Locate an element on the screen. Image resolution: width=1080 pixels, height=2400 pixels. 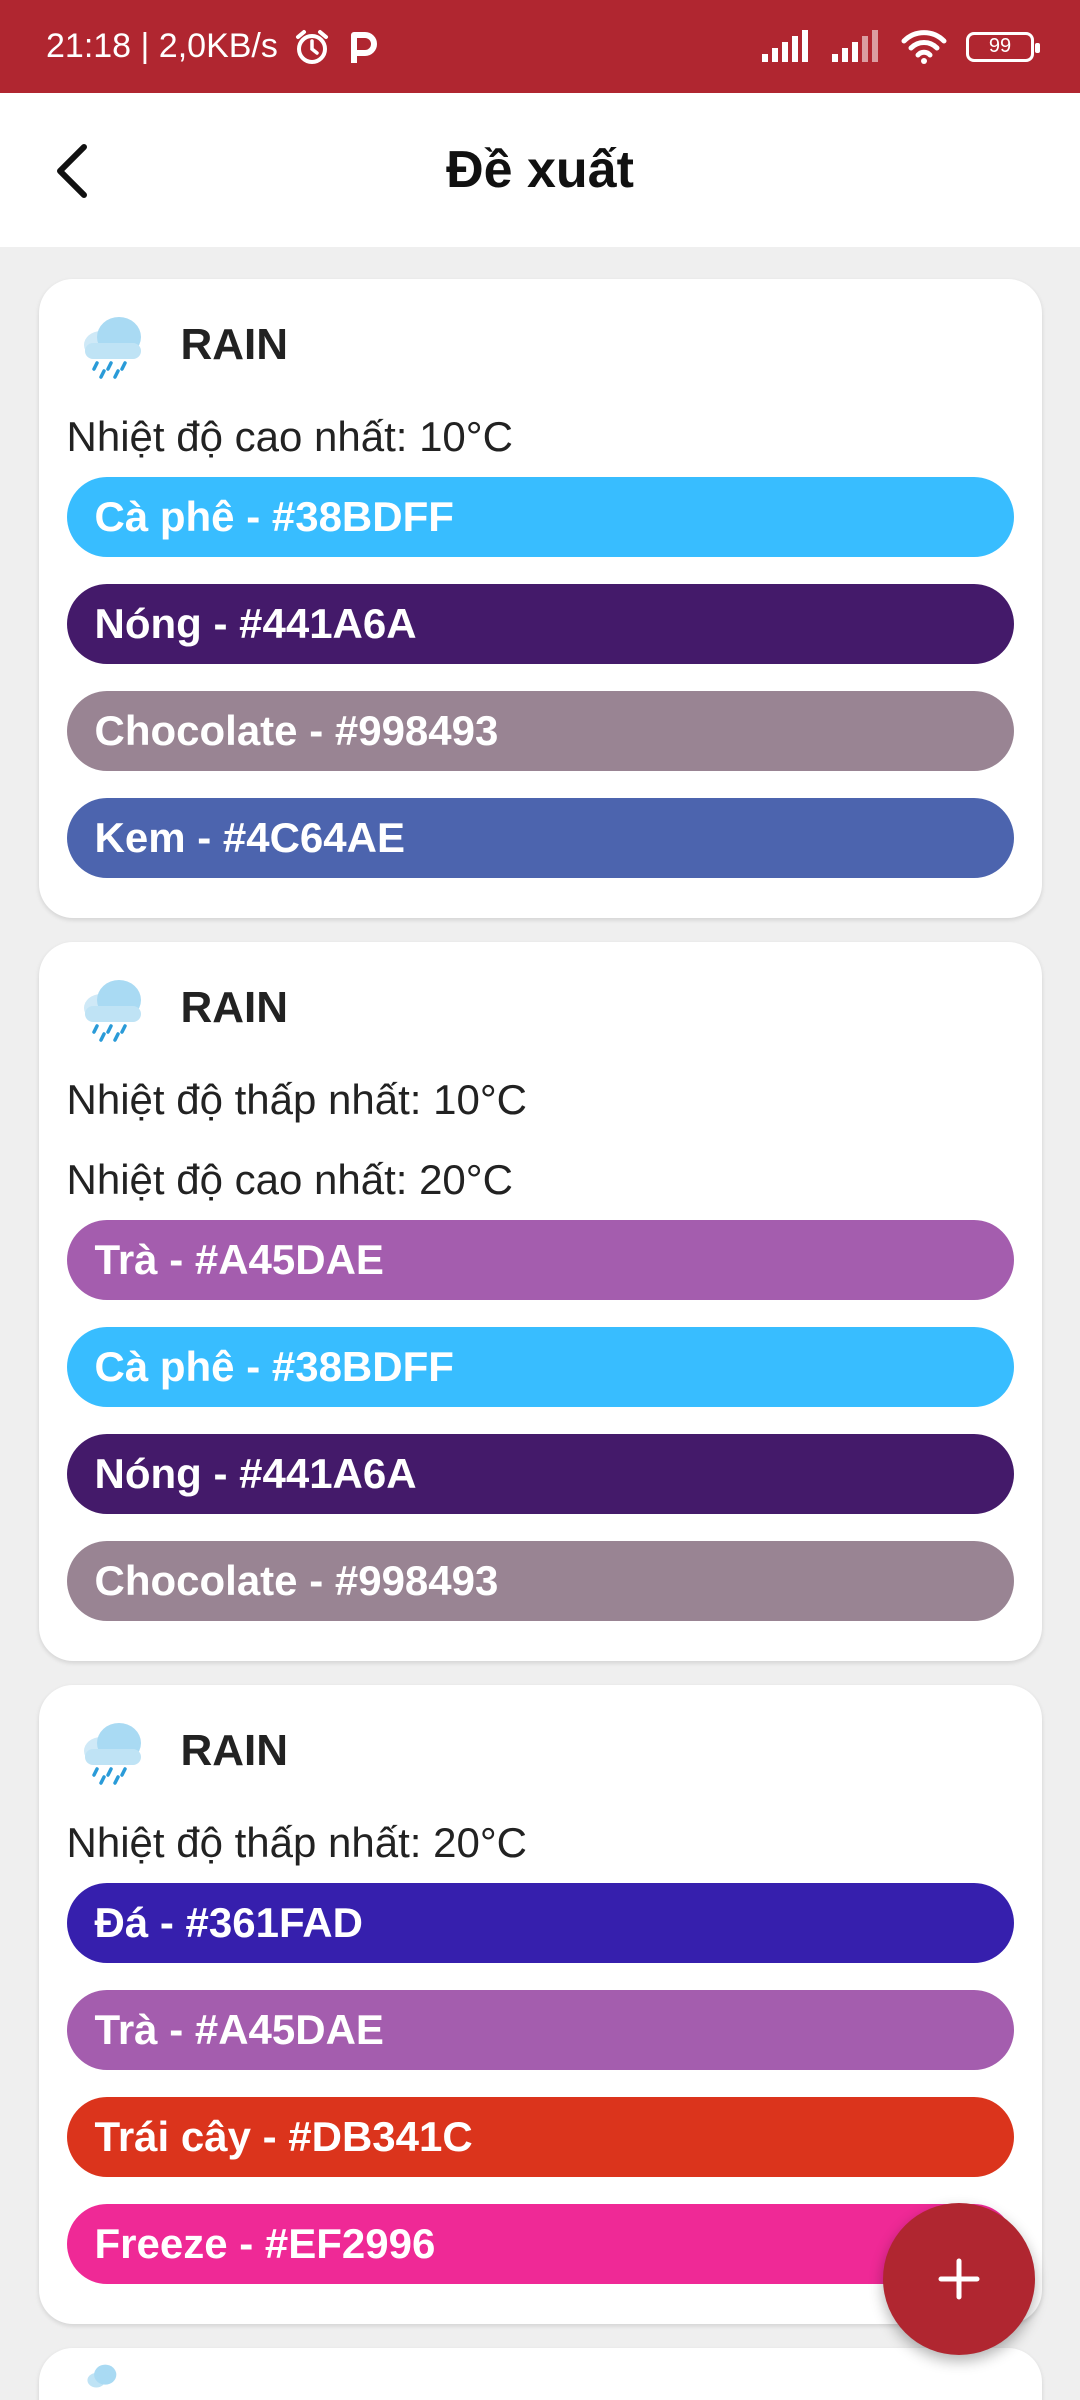
plus-icon is located at coordinates (959, 2279).